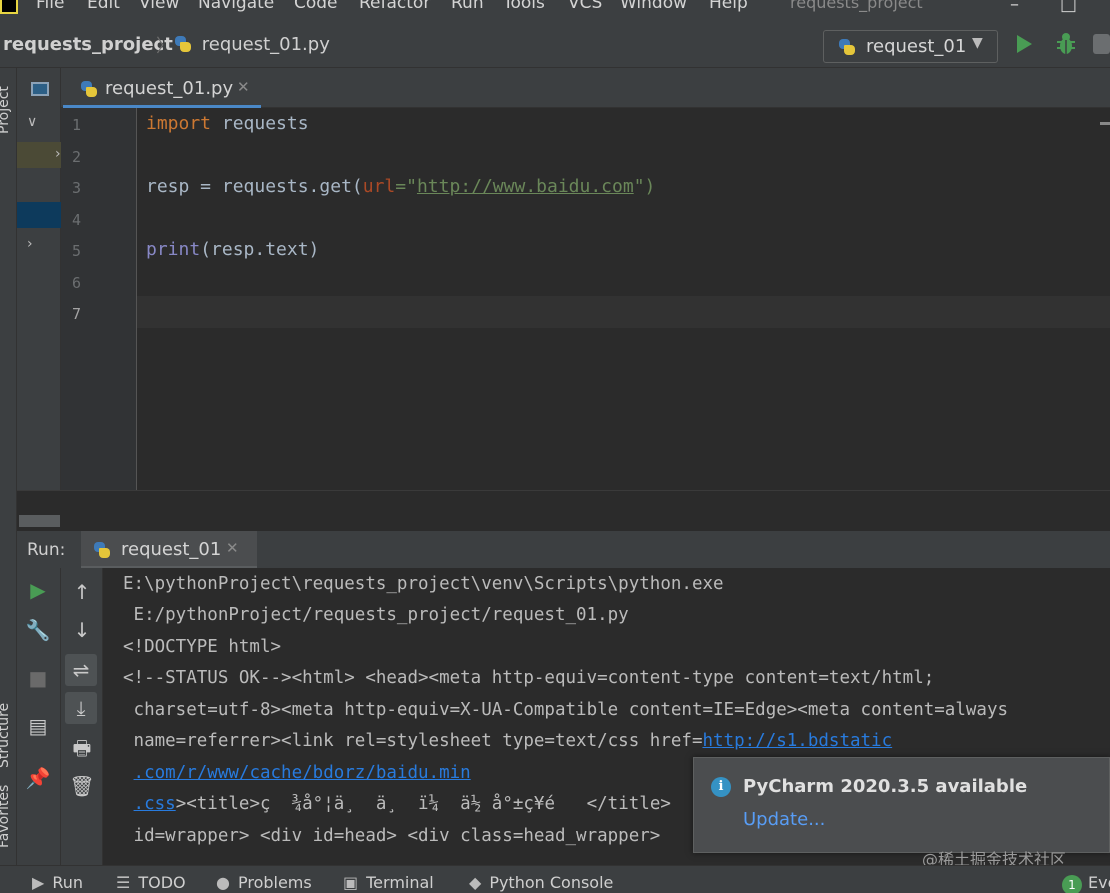 Image resolution: width=1110 pixels, height=893 pixels. Describe the element at coordinates (40, 89) in the screenshot. I see `project-view-icon` at that location.